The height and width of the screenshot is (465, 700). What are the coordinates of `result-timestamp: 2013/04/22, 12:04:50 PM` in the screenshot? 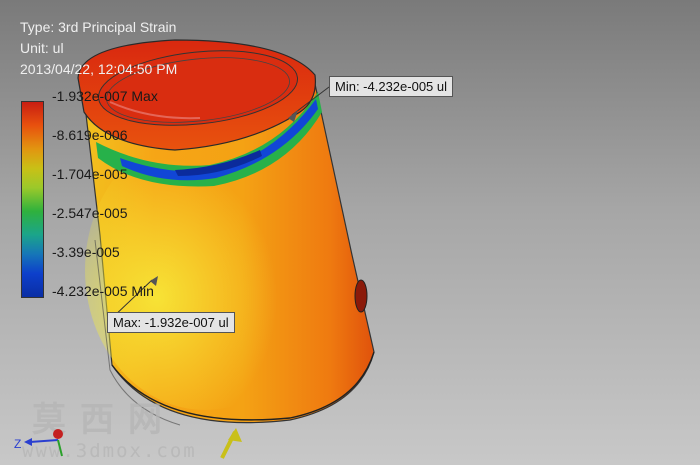 It's located at (99, 69).